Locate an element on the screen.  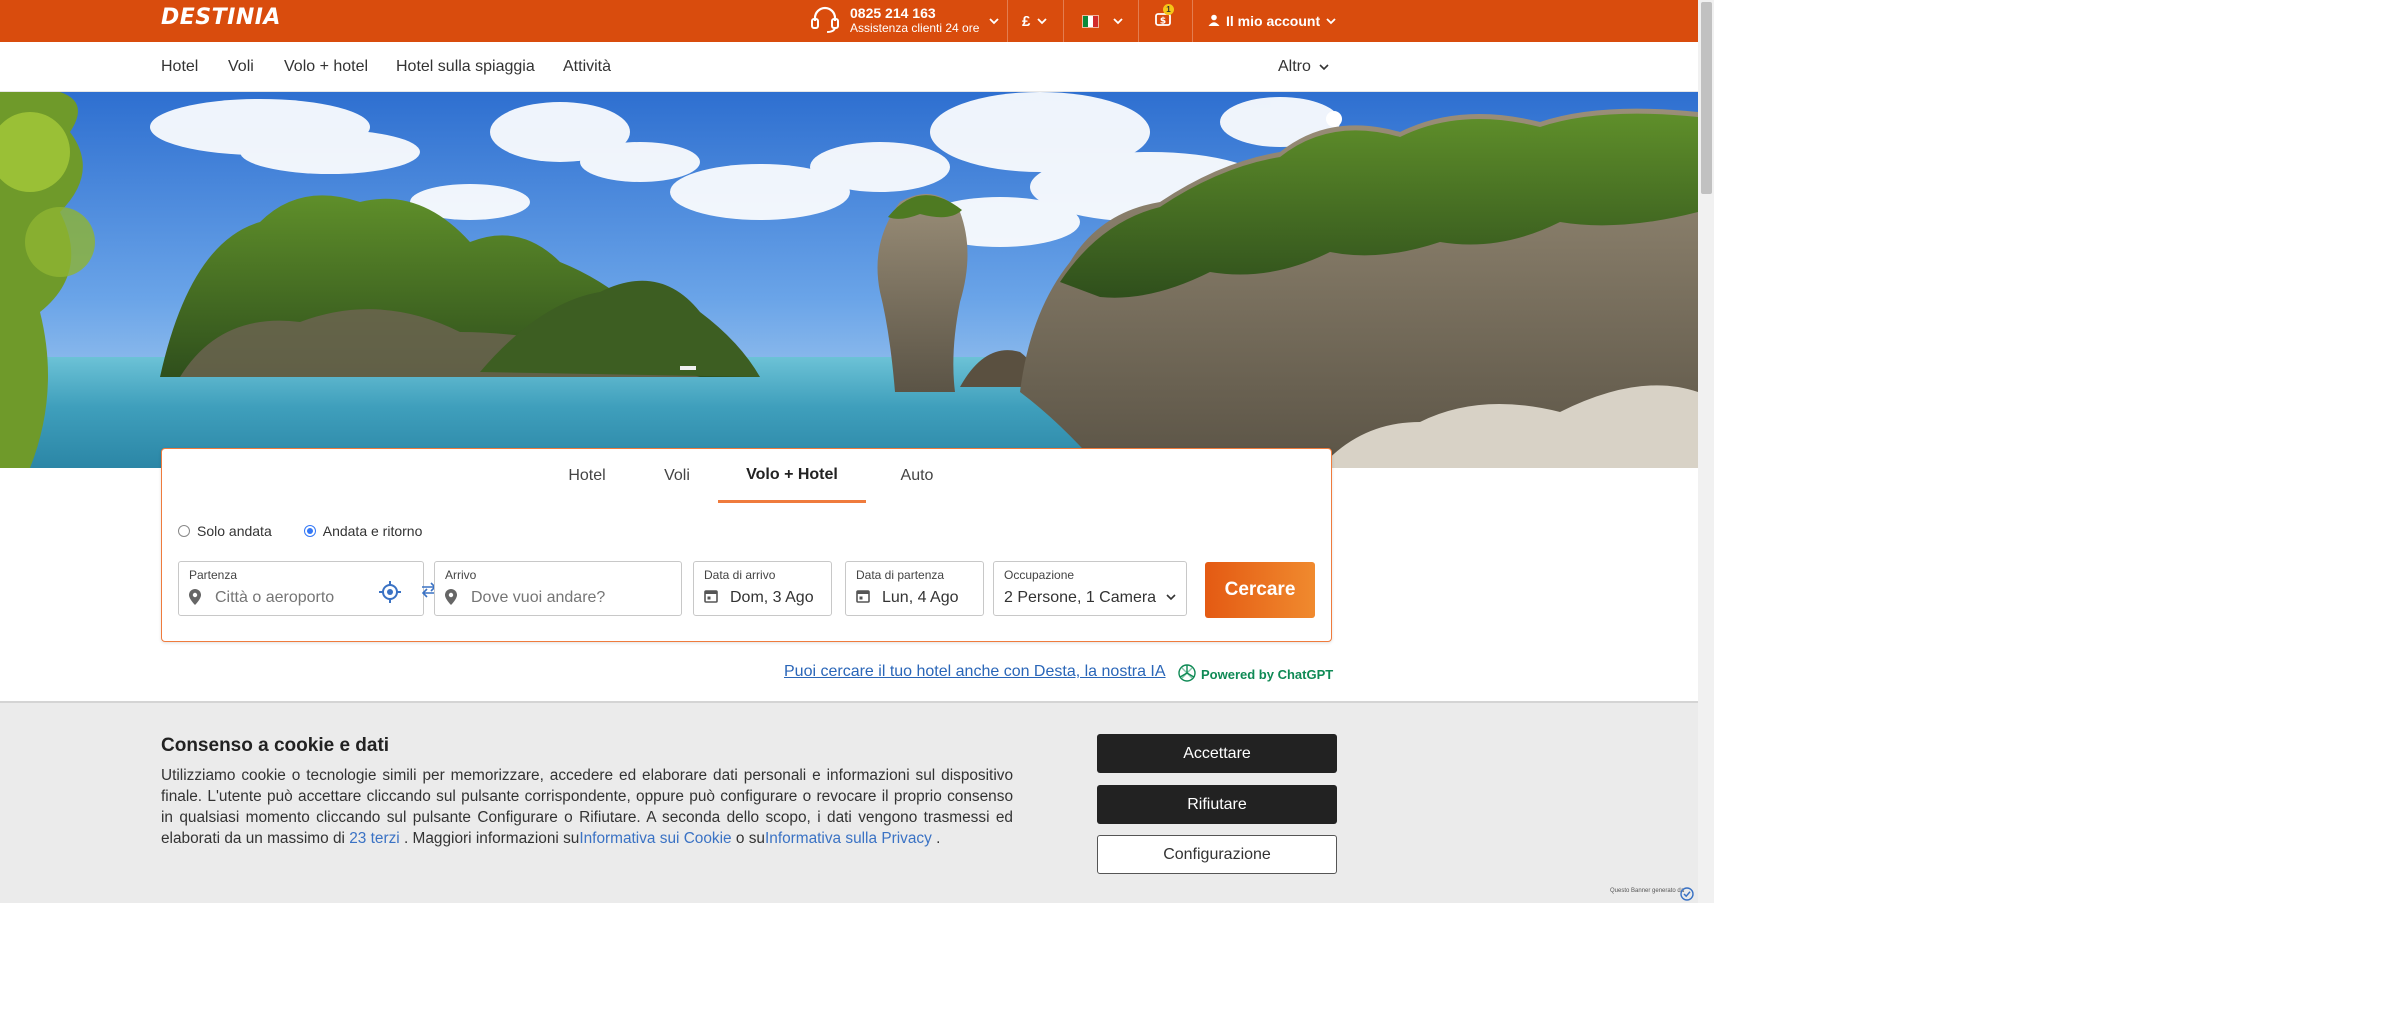
radio-label: Andata e ritorno is located at coordinates (372, 531).